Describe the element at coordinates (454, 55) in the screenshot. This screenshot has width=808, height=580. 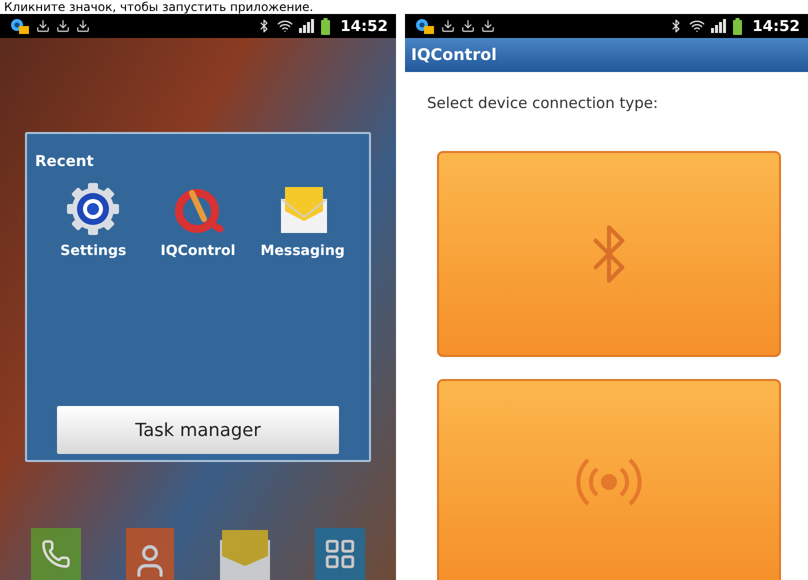
I see `app-title: IQControl` at that location.